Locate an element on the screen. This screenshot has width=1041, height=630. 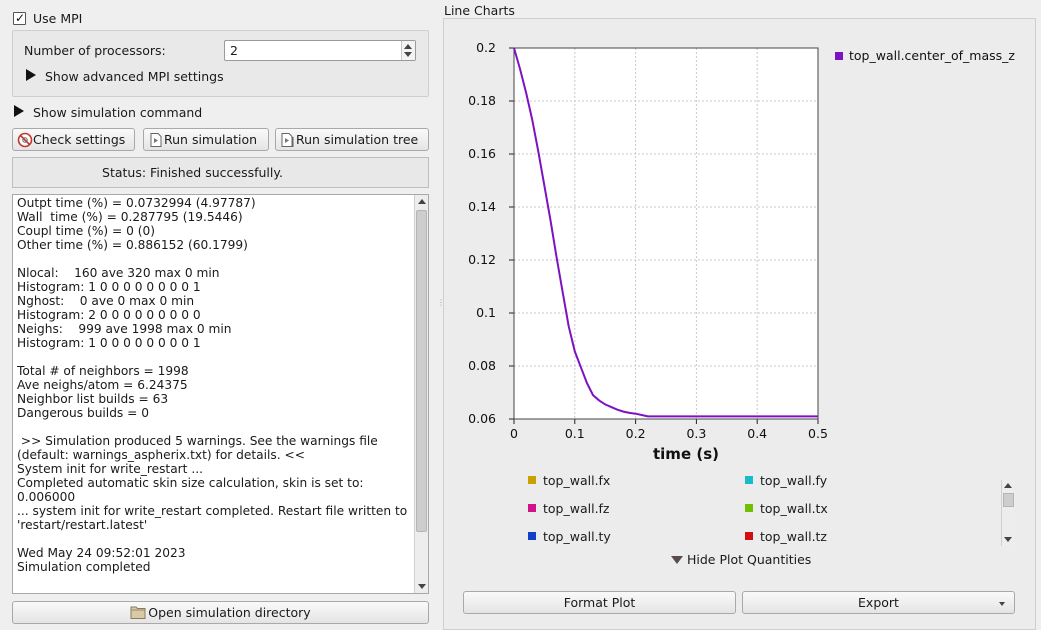
plot-quantity-item: top_wall.tx is located at coordinates (786, 508).